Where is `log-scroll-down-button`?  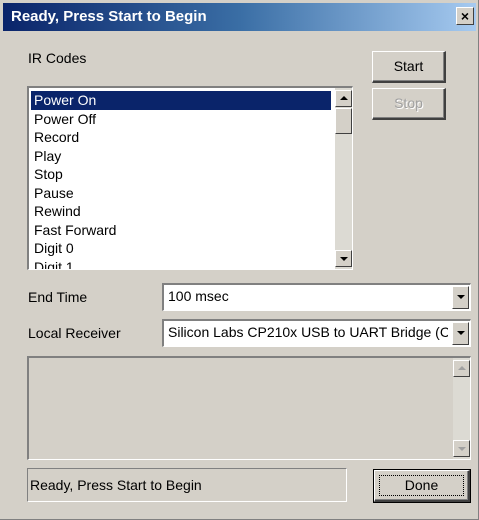 log-scroll-down-button is located at coordinates (461, 448).